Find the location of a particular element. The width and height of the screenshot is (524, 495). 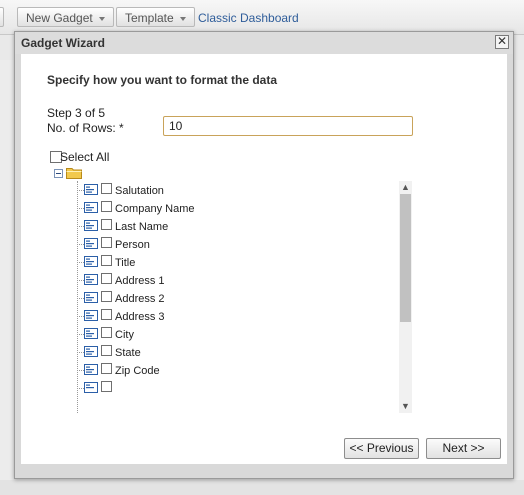

field-label: State is located at coordinates (128, 353).